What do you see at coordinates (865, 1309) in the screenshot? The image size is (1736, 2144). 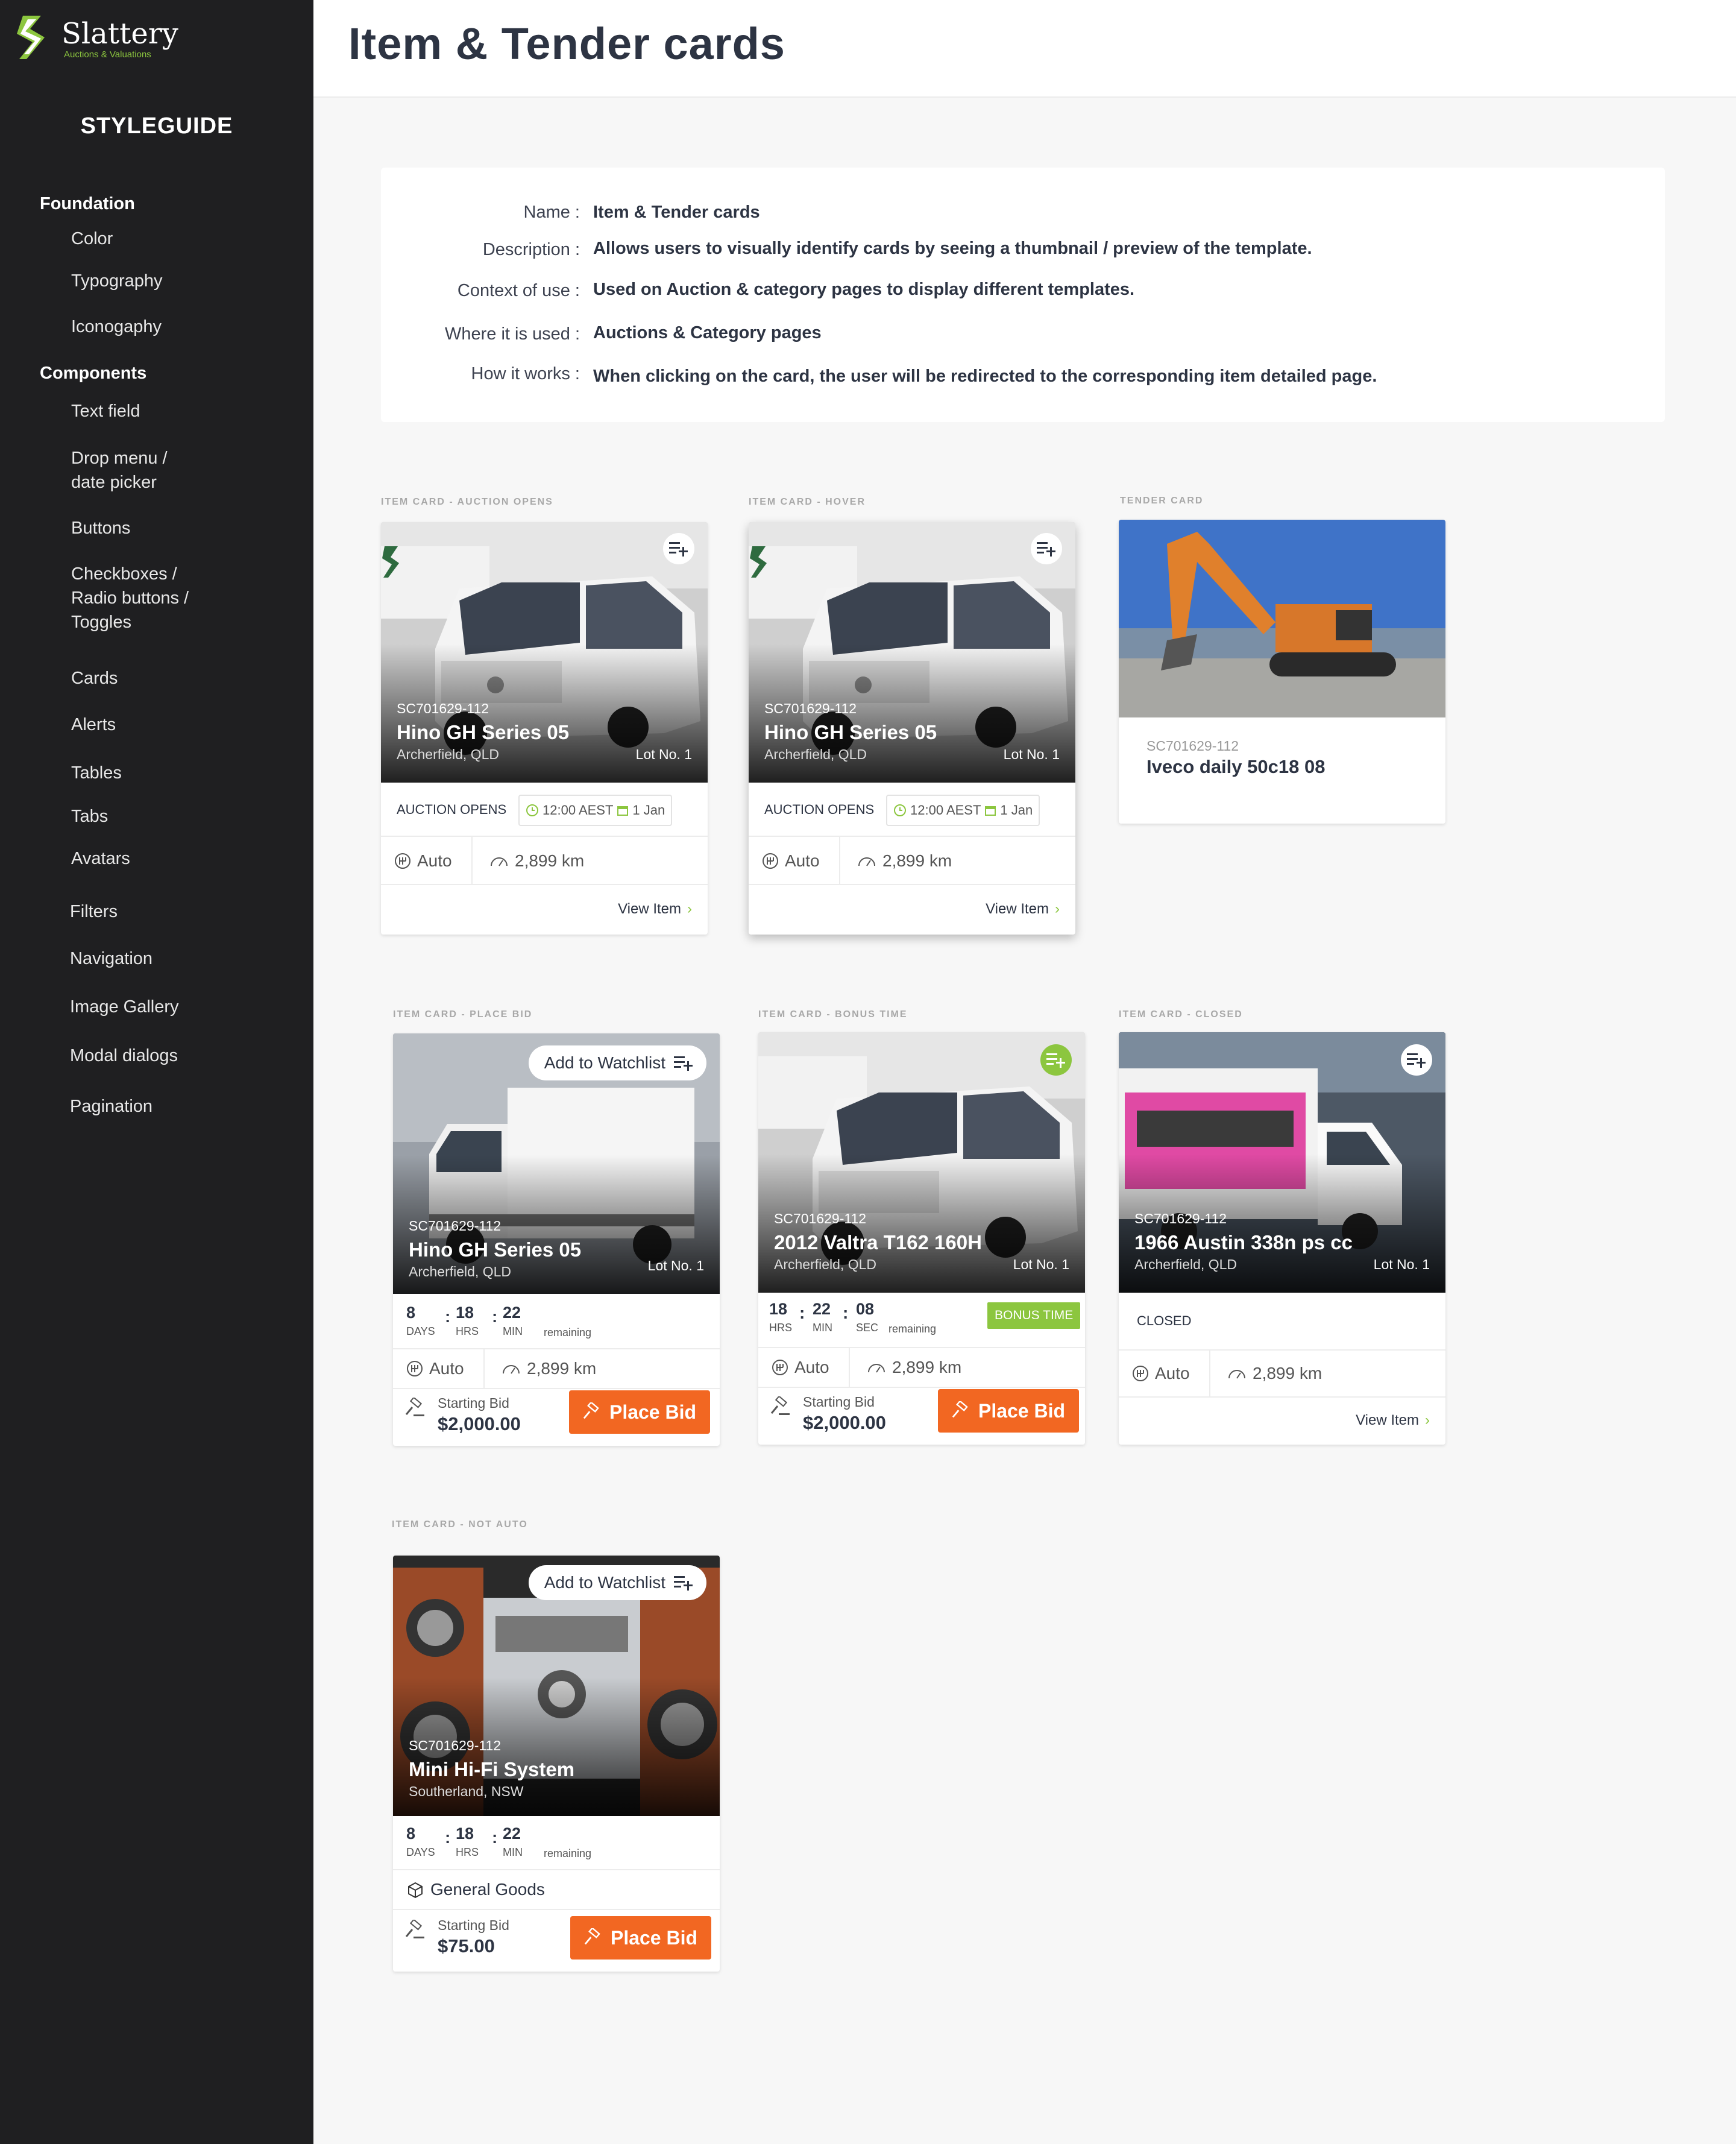 I see `countdown-seconds: 08` at bounding box center [865, 1309].